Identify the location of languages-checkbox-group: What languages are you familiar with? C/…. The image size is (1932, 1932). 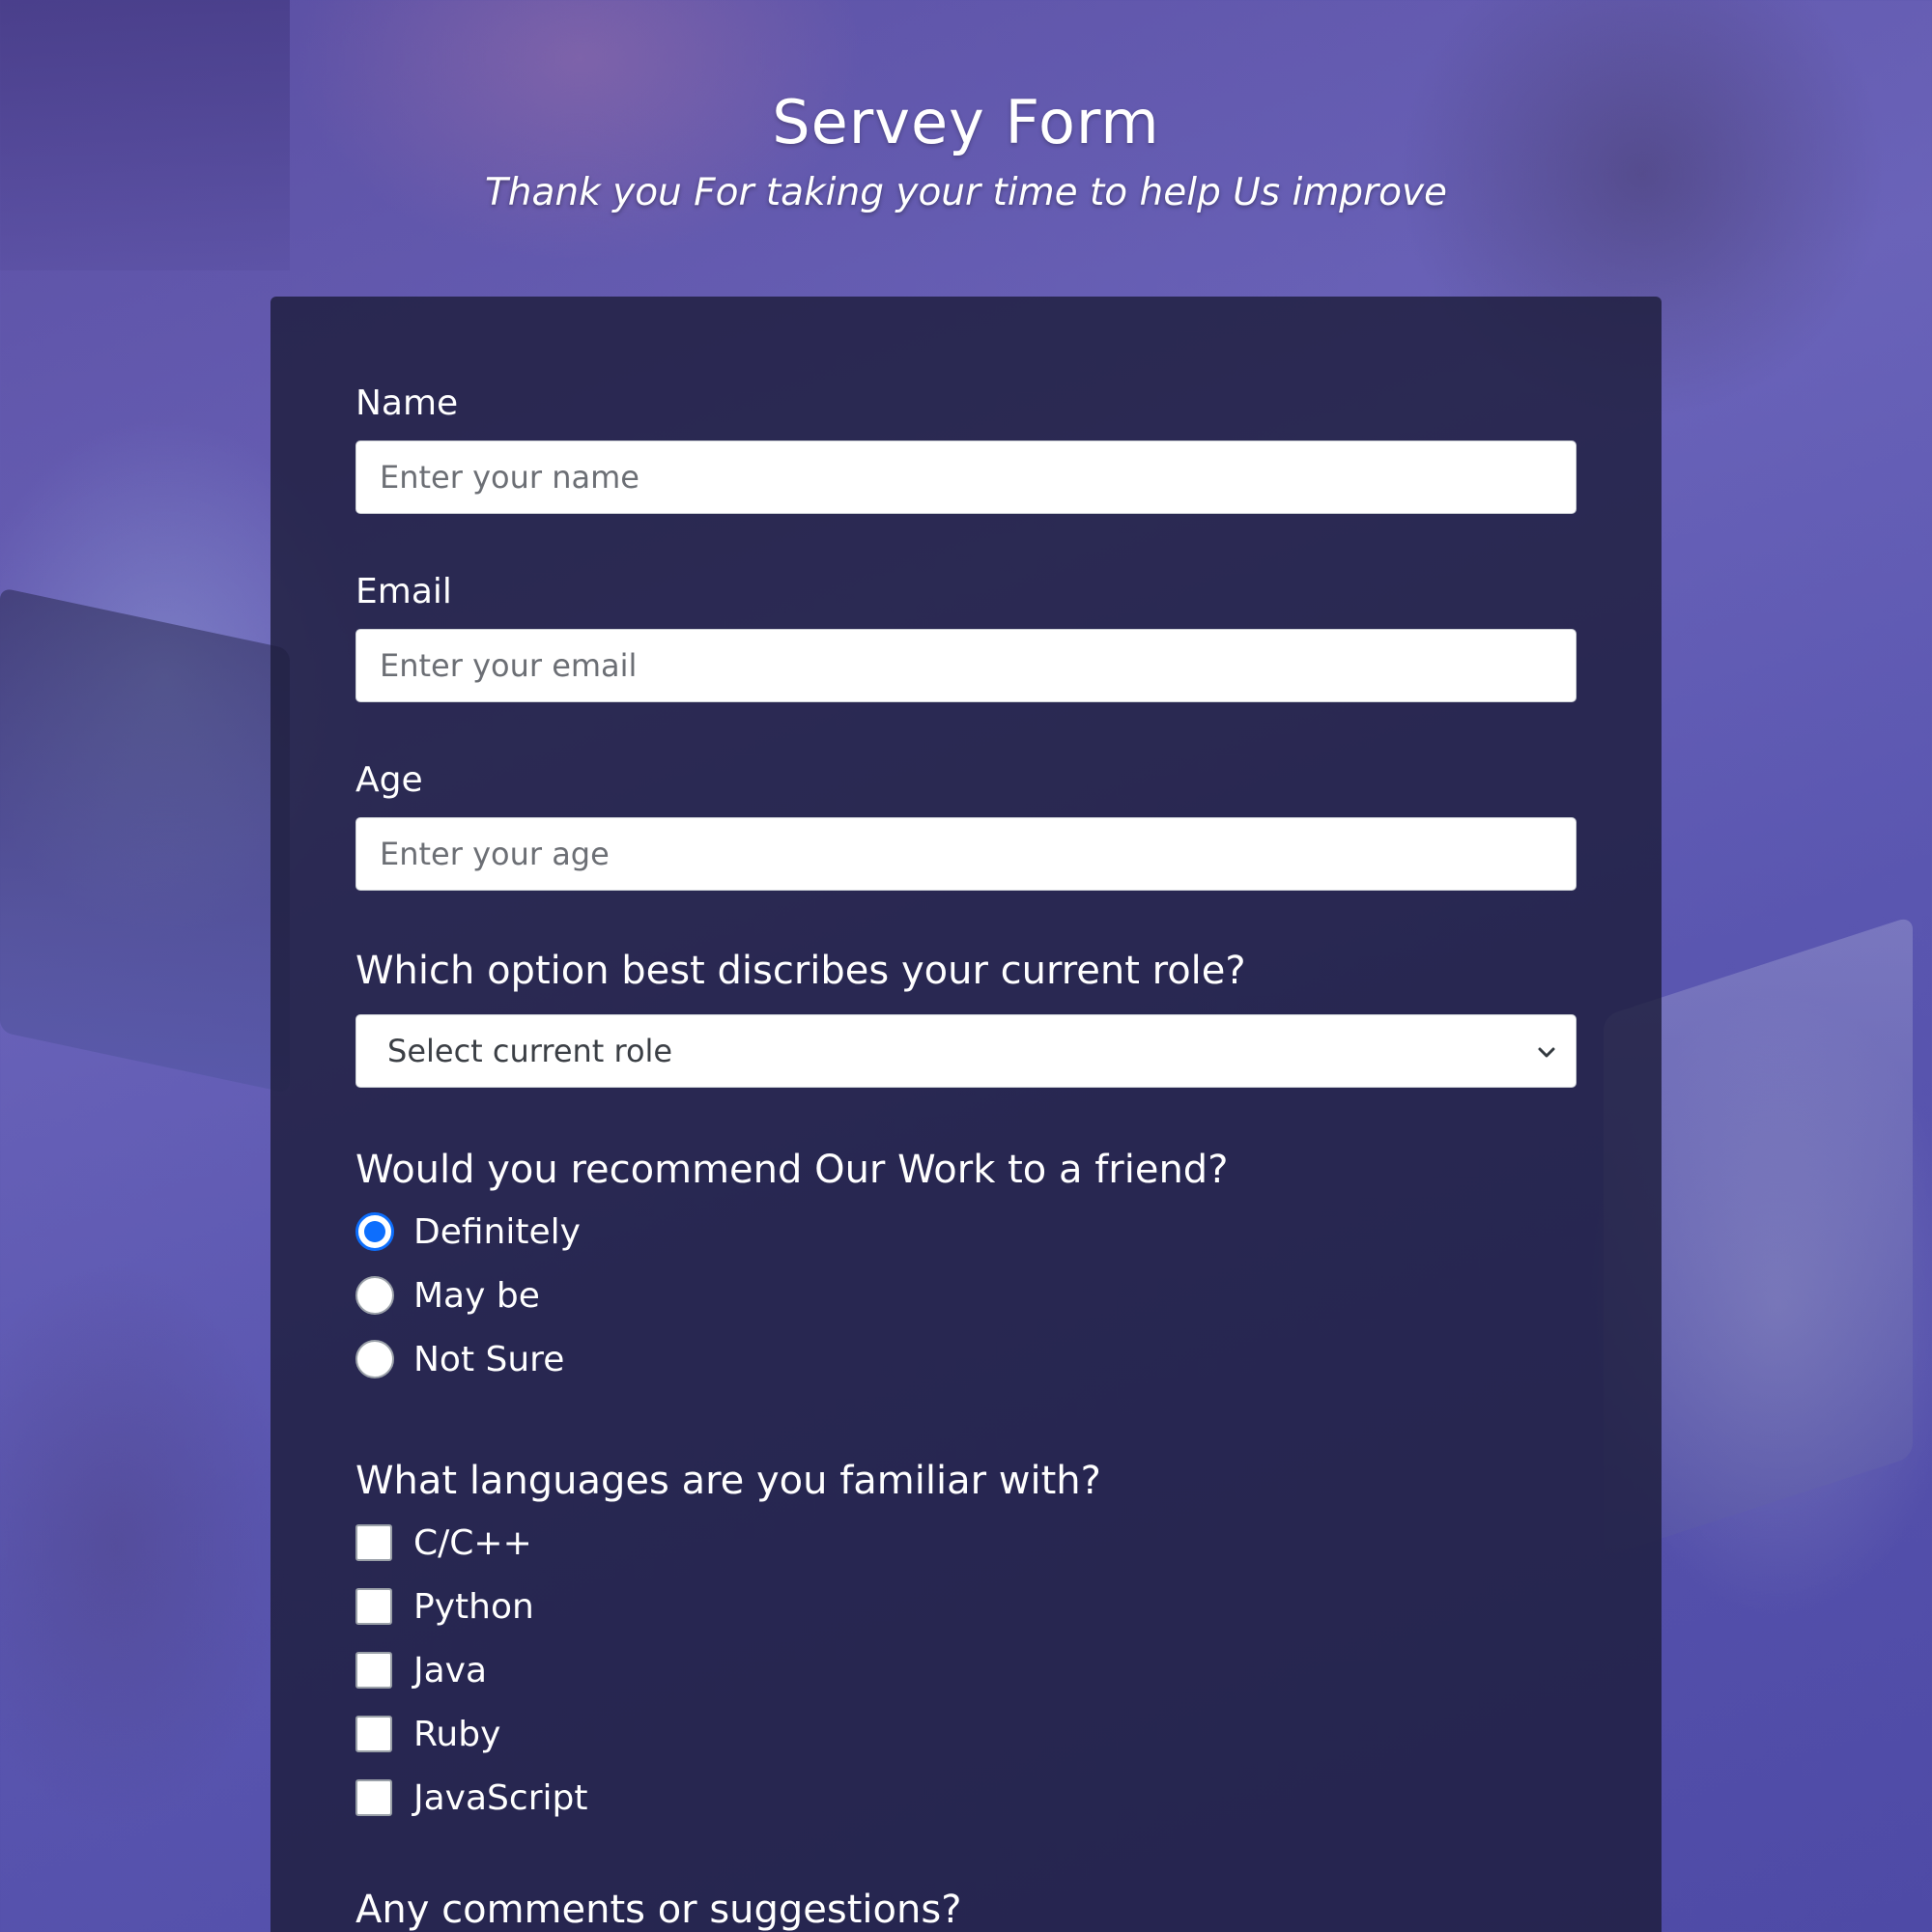
(966, 1644).